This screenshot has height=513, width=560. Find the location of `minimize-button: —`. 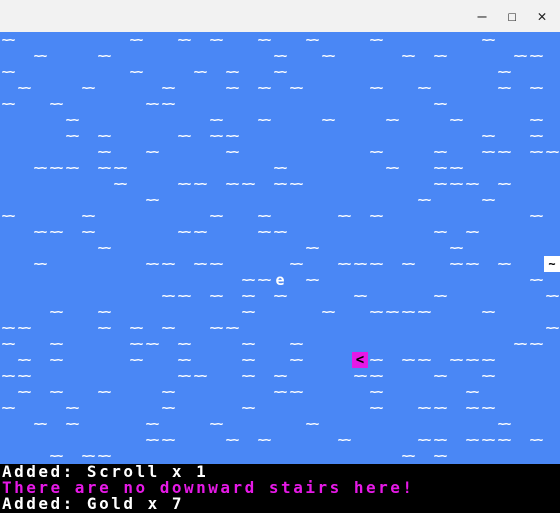

minimize-button: — is located at coordinates (482, 16).